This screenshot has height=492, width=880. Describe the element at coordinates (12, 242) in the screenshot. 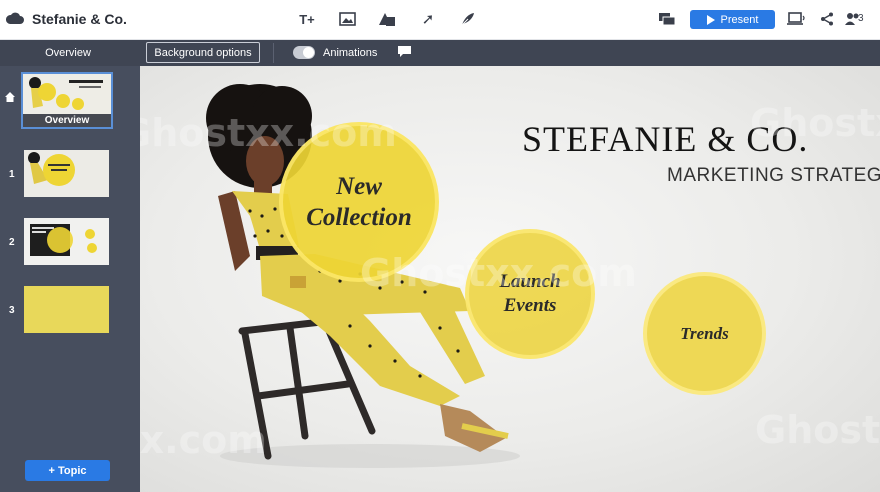

I see `slide-number: 2` at that location.